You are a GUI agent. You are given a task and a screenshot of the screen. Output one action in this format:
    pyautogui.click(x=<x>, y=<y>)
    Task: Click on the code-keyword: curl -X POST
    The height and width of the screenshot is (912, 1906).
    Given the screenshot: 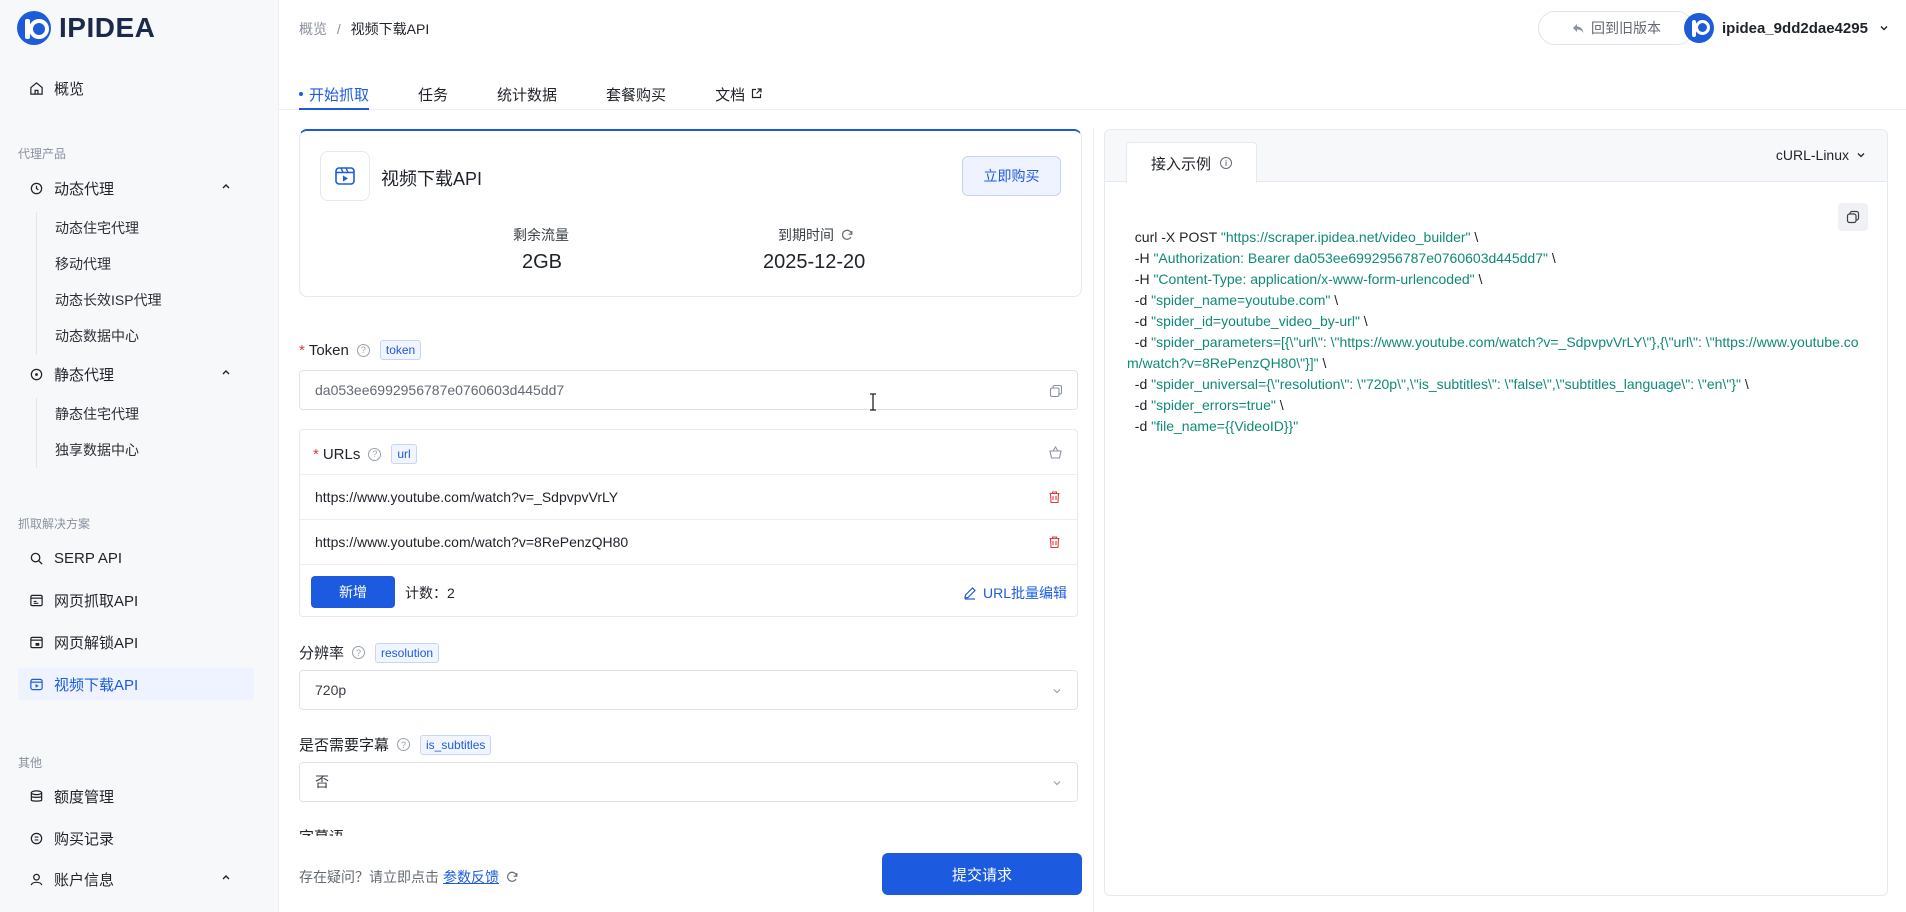 What is the action you would take?
    pyautogui.click(x=1174, y=237)
    